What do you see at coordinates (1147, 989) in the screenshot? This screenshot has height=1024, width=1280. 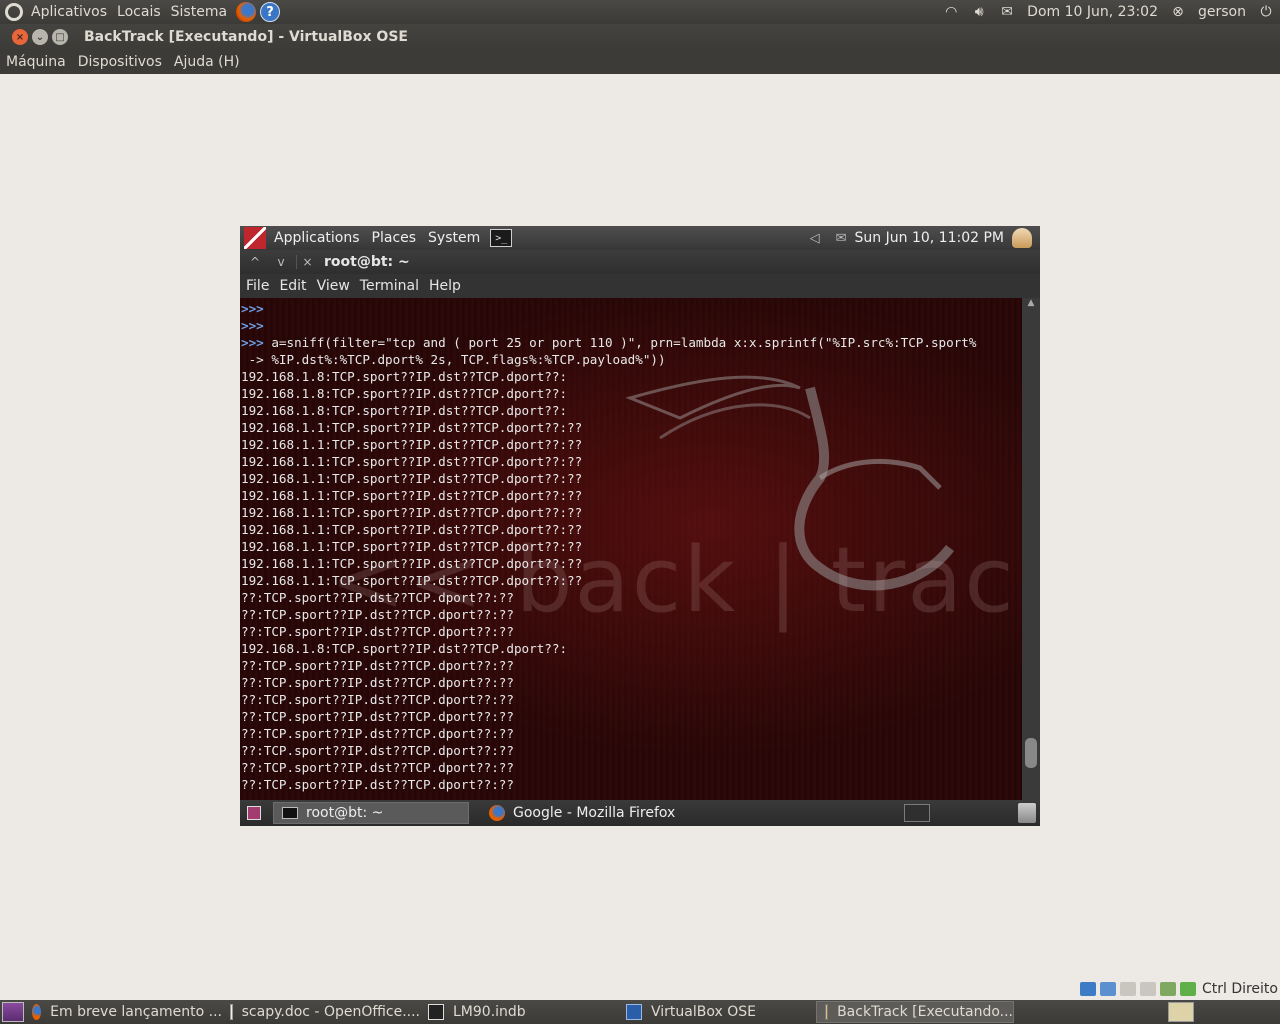 I see `usb-icon` at bounding box center [1147, 989].